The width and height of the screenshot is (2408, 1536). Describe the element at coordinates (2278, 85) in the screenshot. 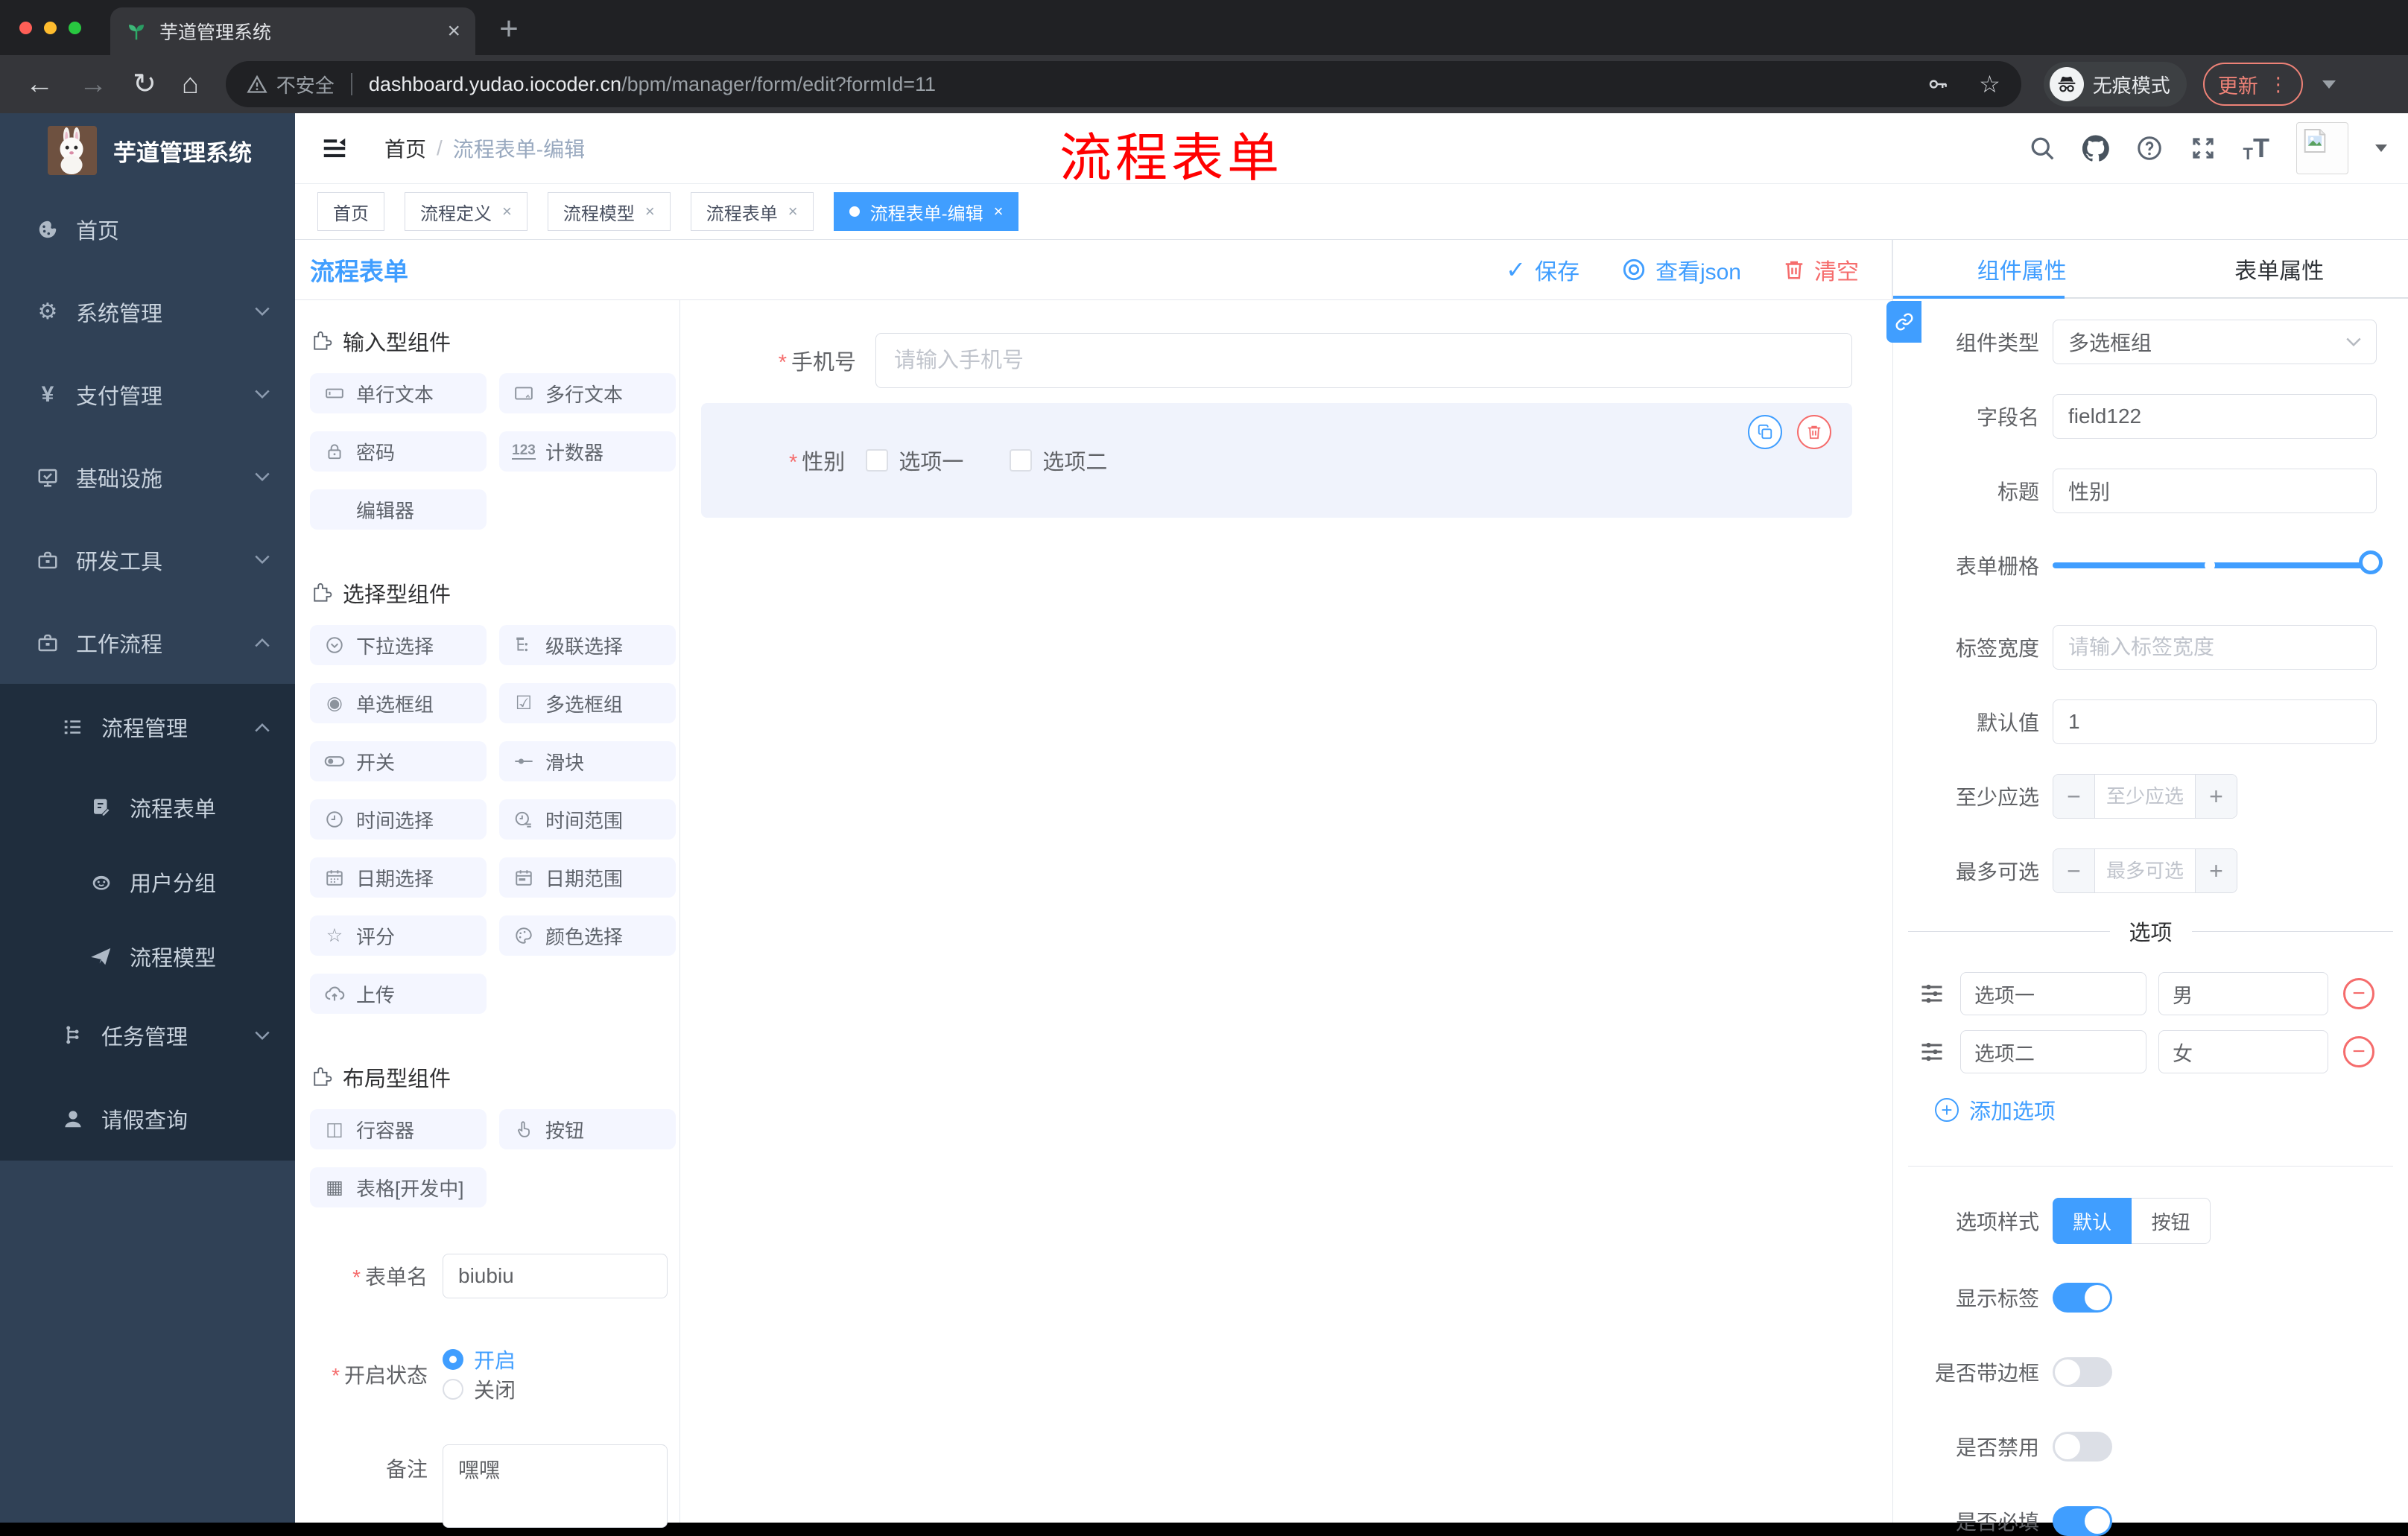

I see `browser-menu-icon: ⋮` at that location.